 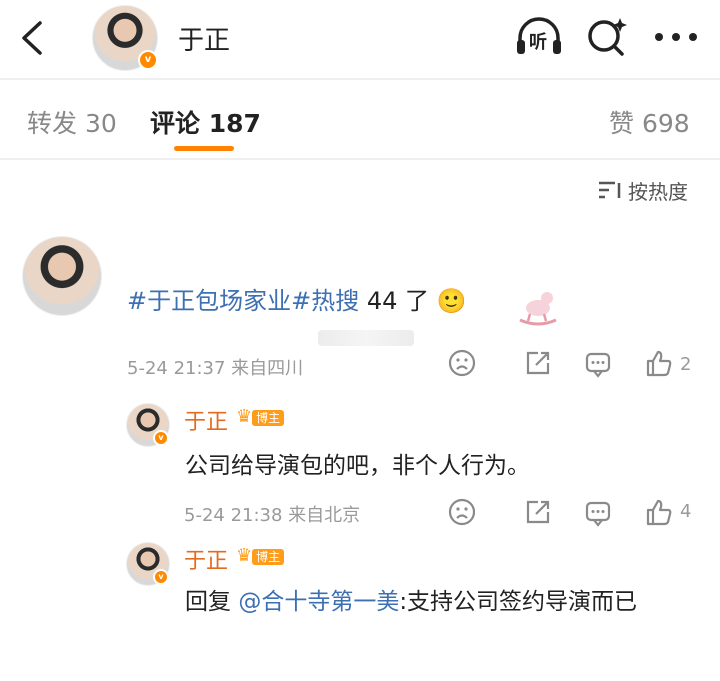 What do you see at coordinates (658, 192) in the screenshot?
I see `sort-label: 按热度` at bounding box center [658, 192].